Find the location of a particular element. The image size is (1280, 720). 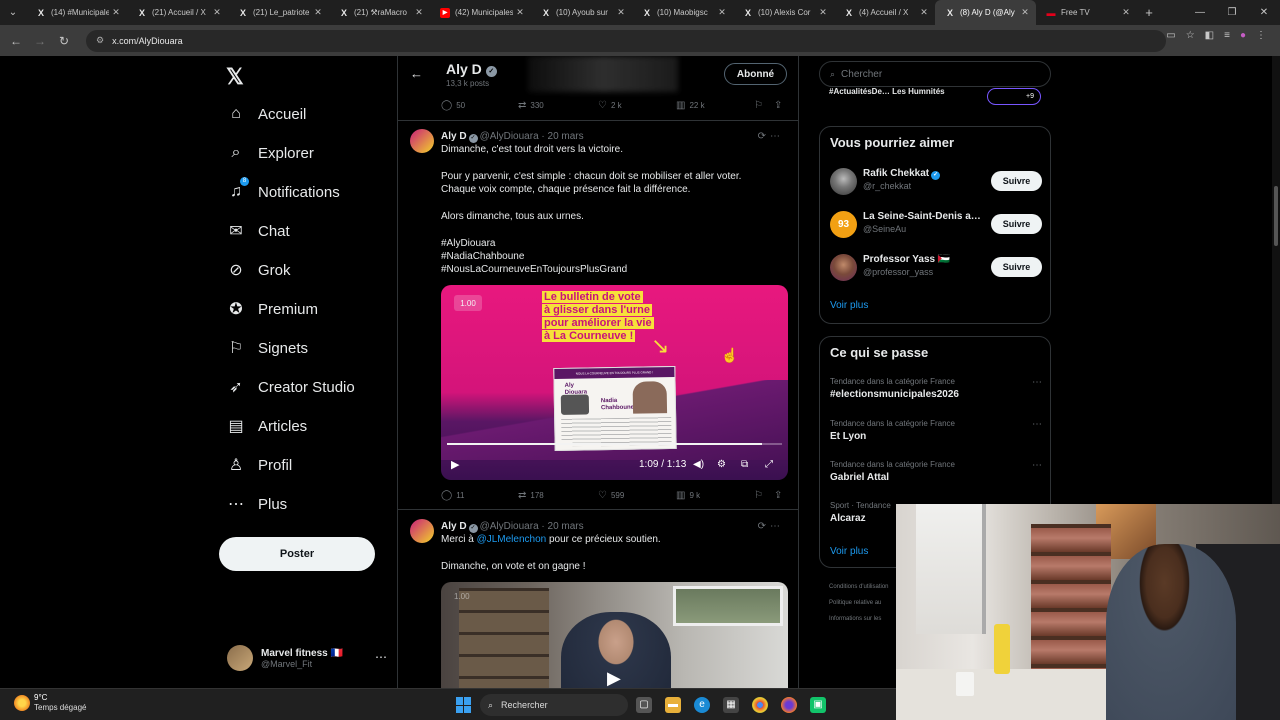

sidebar-item-premium: ✪ Premium is located at coordinates (272, 309).